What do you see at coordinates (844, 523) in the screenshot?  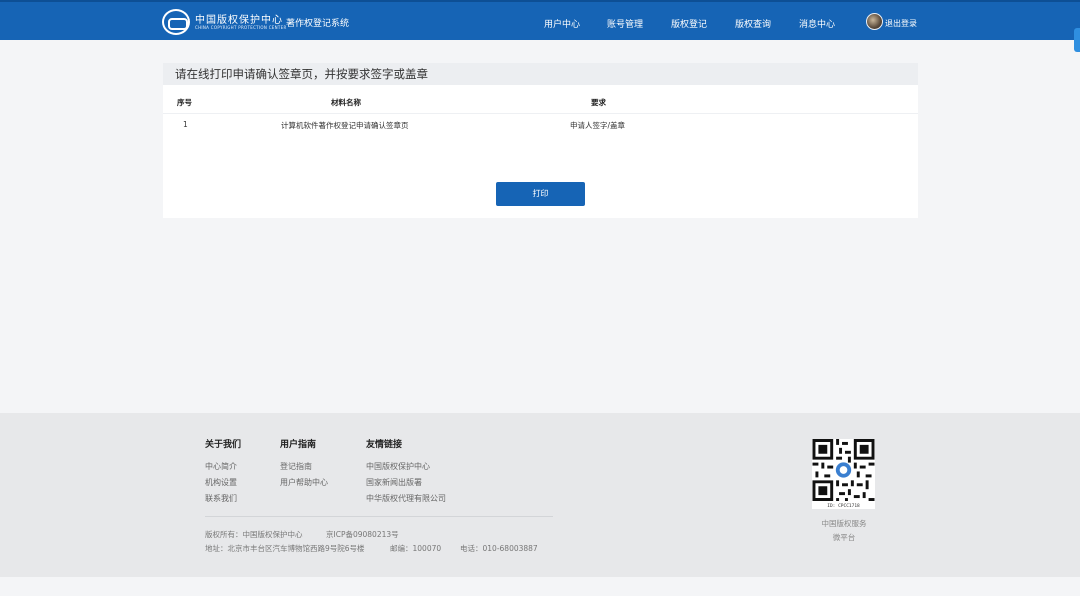 I see `qr-caption-line-1: 中国版权服务` at bounding box center [844, 523].